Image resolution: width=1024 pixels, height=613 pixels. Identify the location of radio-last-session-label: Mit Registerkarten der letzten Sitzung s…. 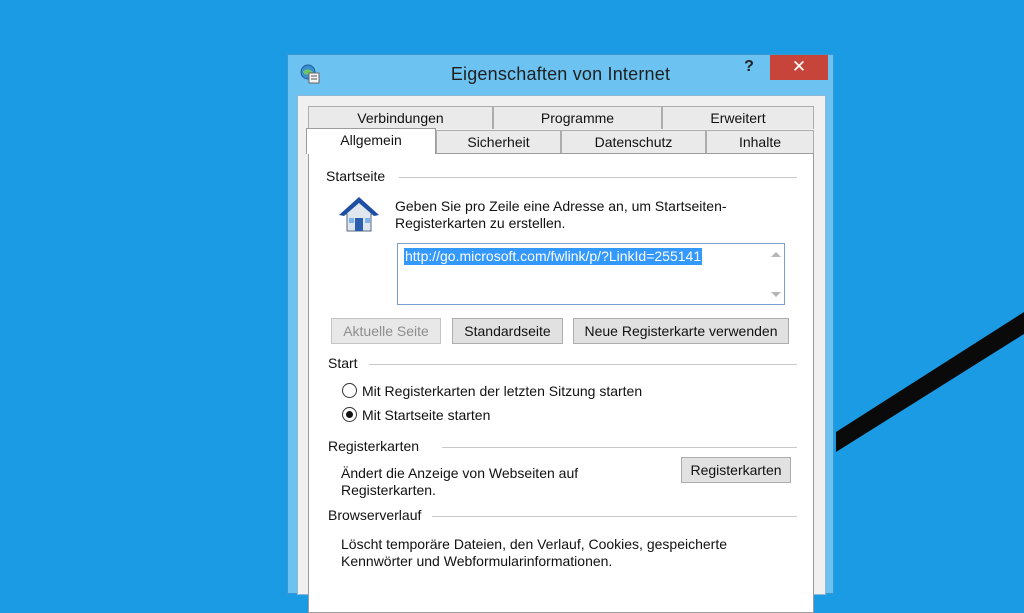
(502, 391).